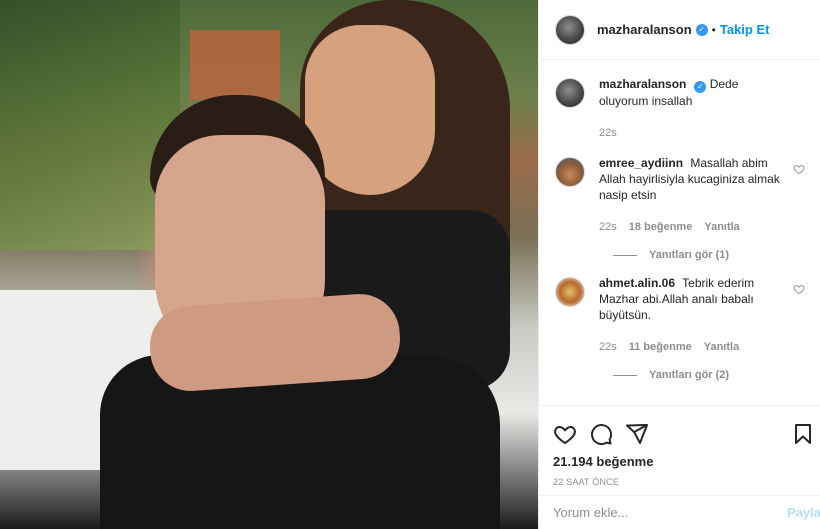 Image resolution: width=820 pixels, height=529 pixels. Describe the element at coordinates (601, 434) in the screenshot. I see `comment-icon` at that location.